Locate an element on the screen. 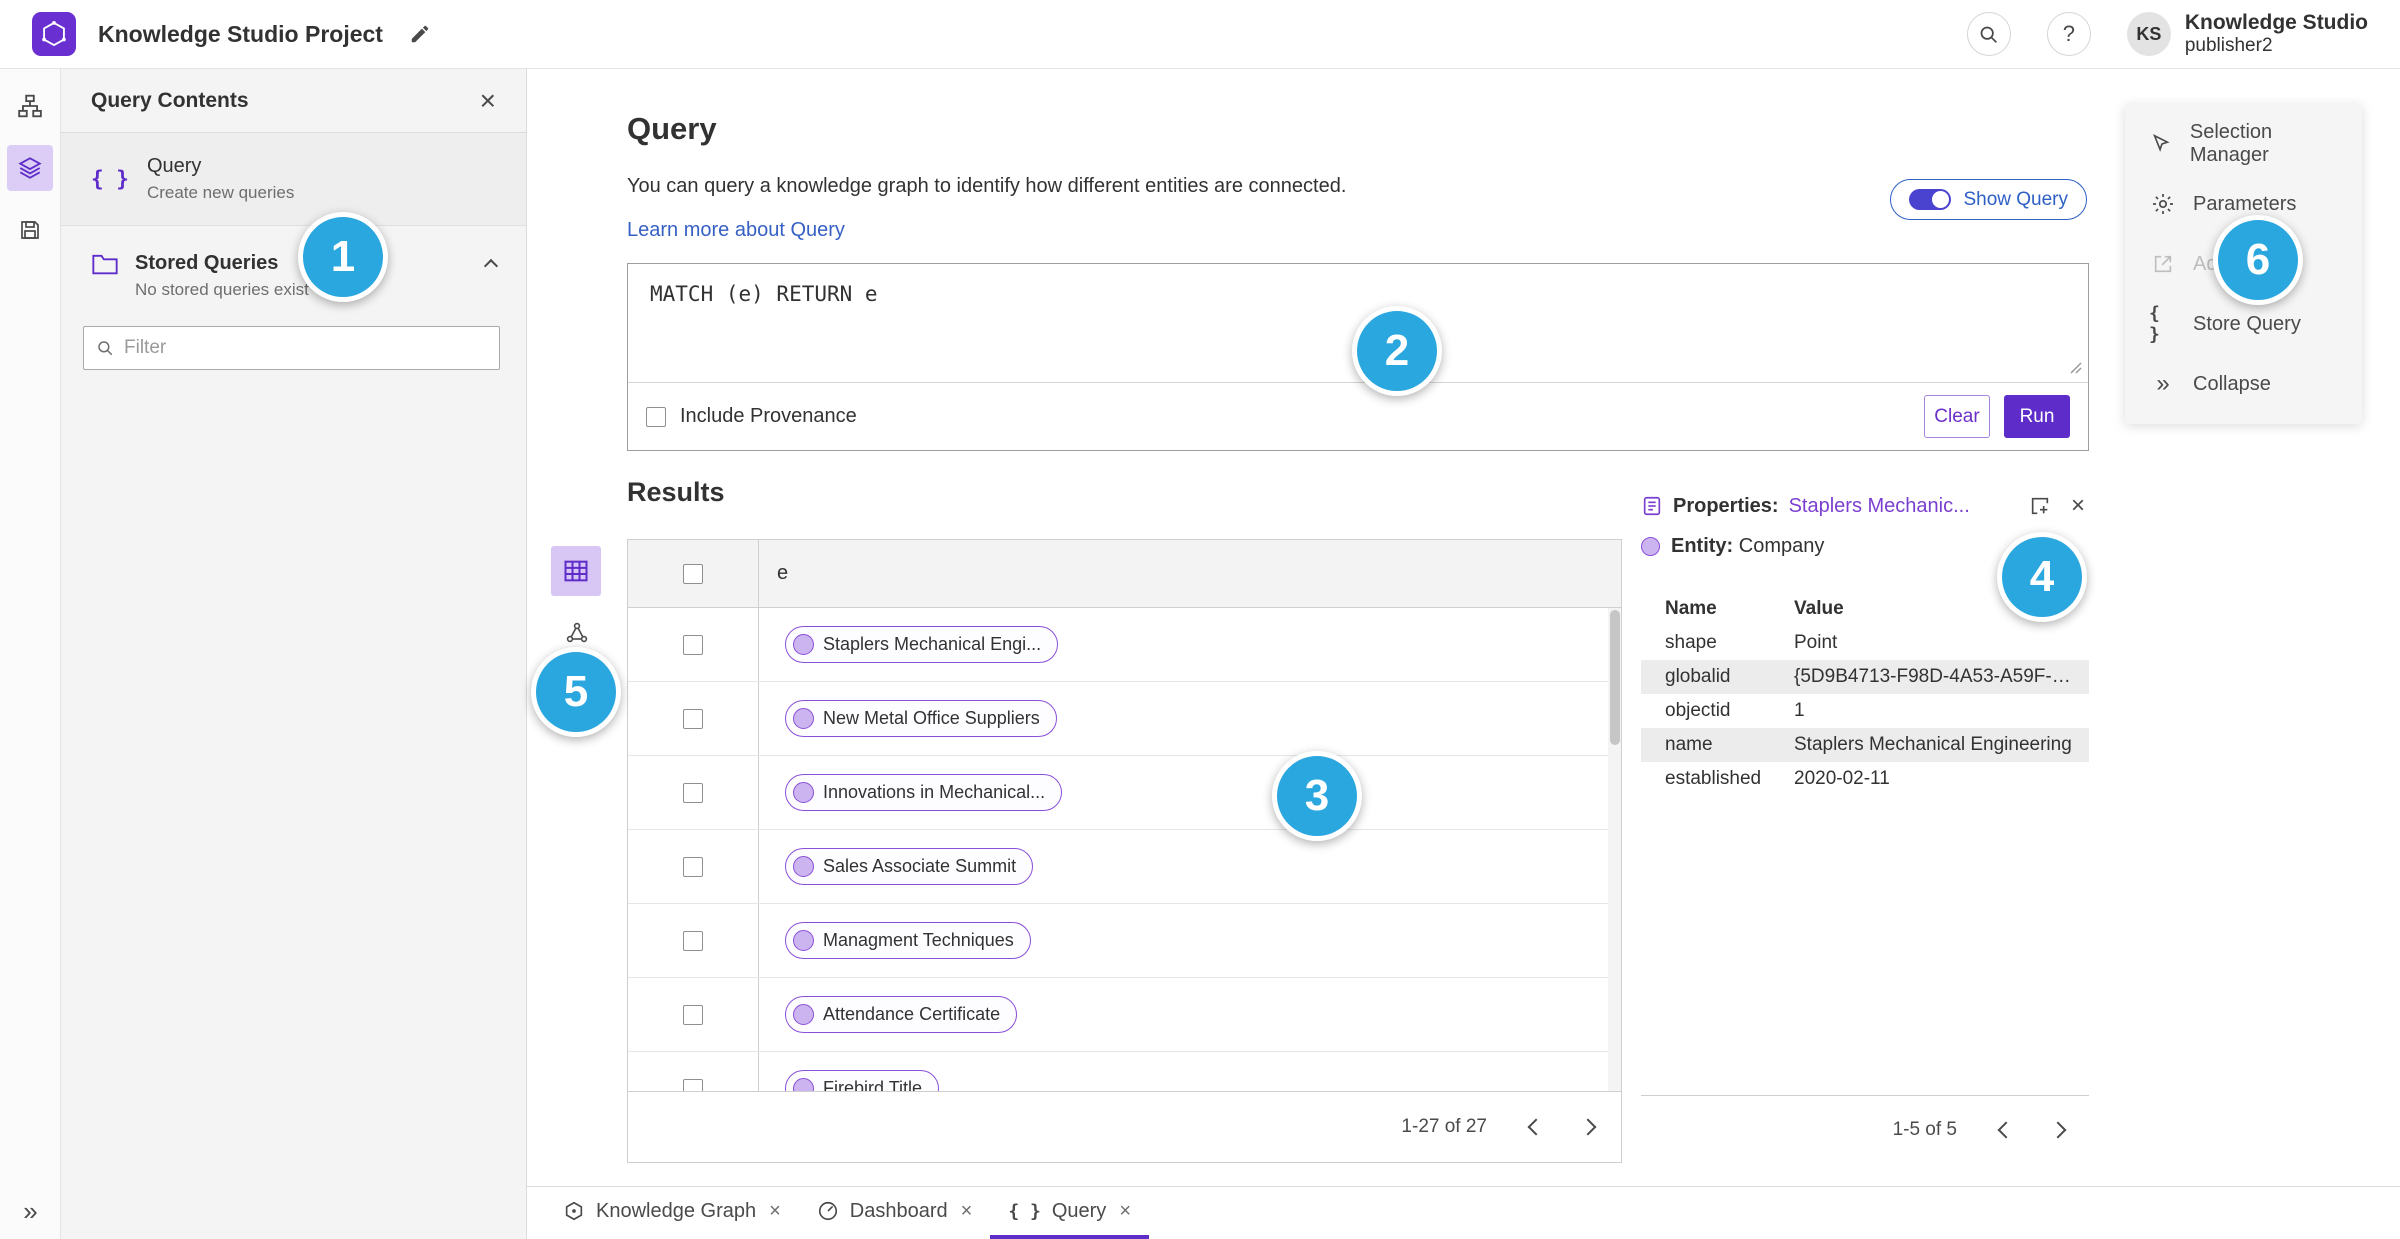 This screenshot has width=2400, height=1239. save-rail-button is located at coordinates (30, 230).